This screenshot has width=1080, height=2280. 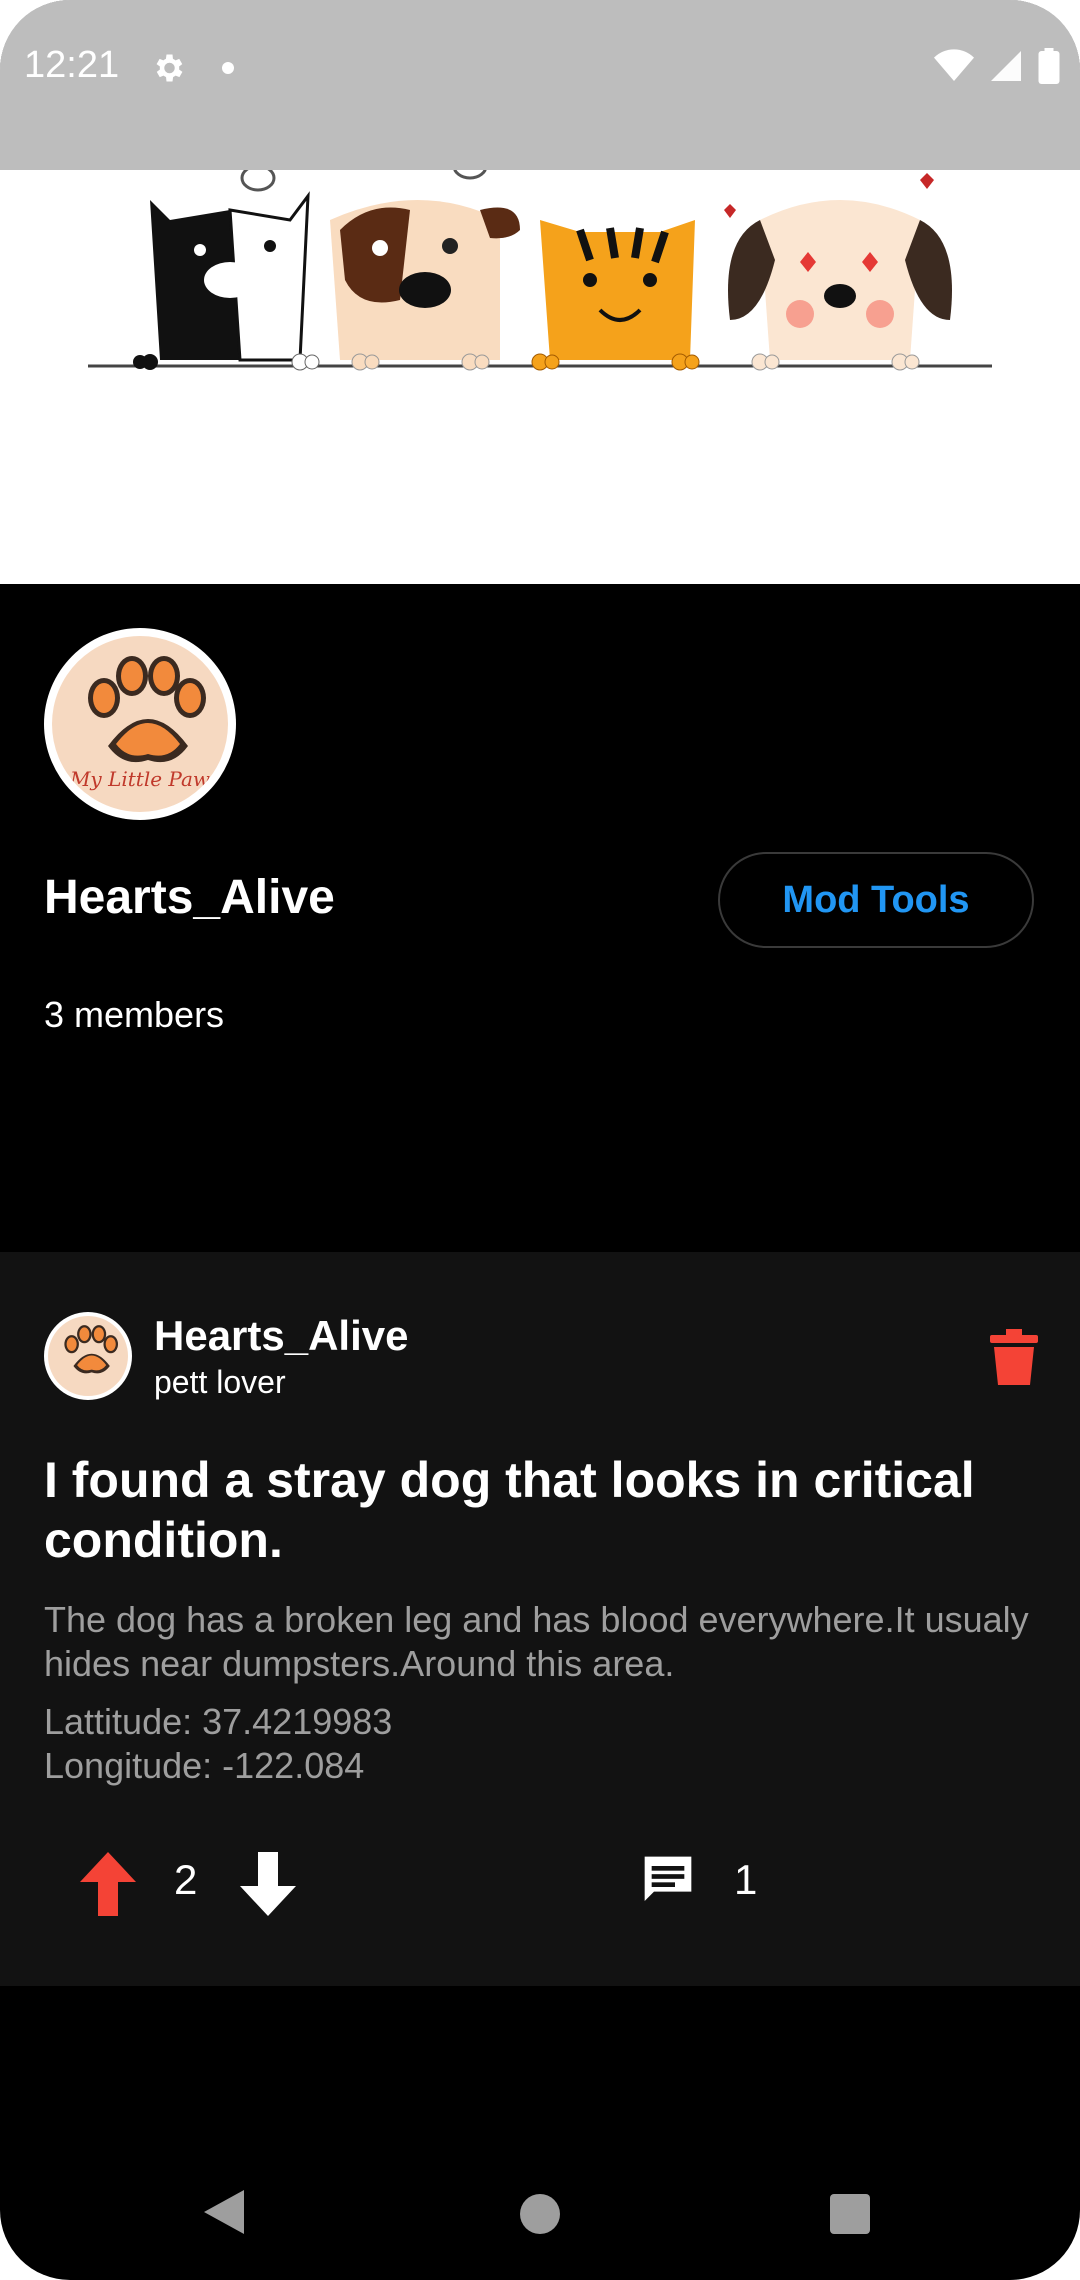 What do you see at coordinates (218, 1721) in the screenshot?
I see `post-latitude: Lattitude: 37.4219983` at bounding box center [218, 1721].